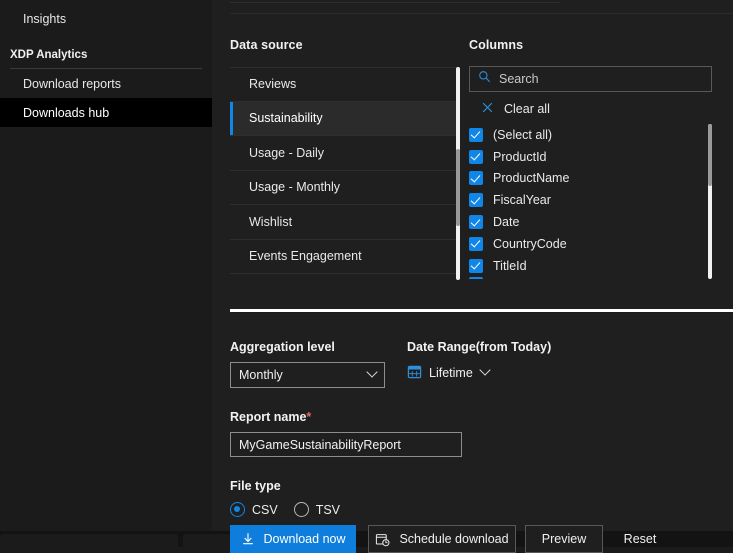  What do you see at coordinates (309, 417) in the screenshot?
I see `required-marker: *` at bounding box center [309, 417].